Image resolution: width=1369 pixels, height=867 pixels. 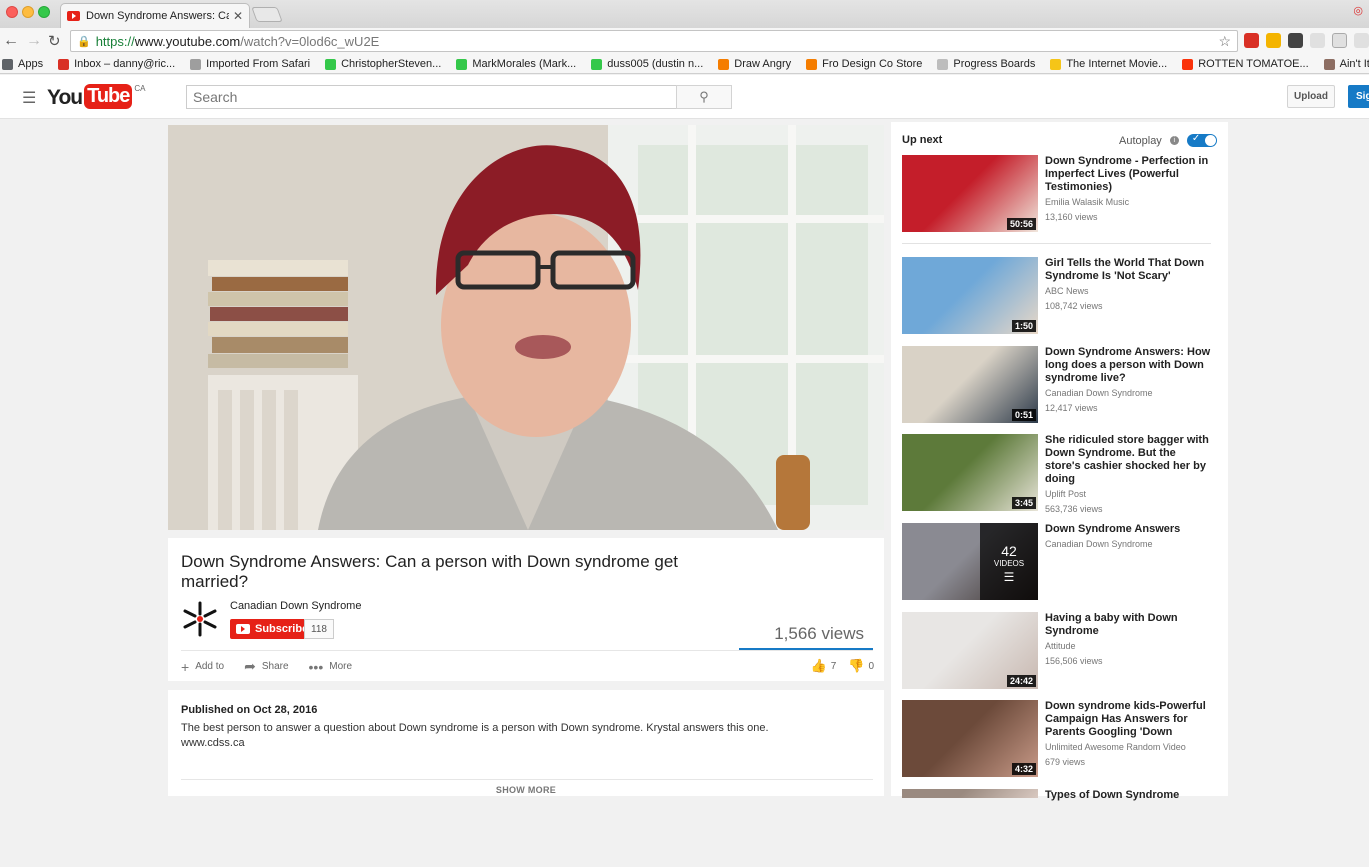 I want to click on apps-grid-icon, so click(x=7, y=64).